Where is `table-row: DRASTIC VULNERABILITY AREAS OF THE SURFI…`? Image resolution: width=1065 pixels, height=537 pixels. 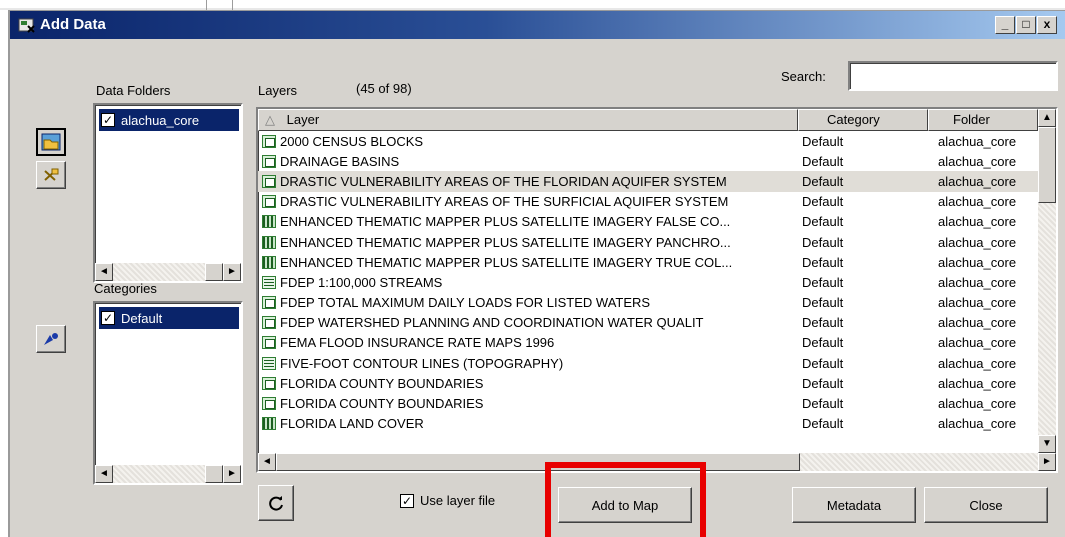
table-row: DRASTIC VULNERABILITY AREAS OF THE SURFI… is located at coordinates (648, 202).